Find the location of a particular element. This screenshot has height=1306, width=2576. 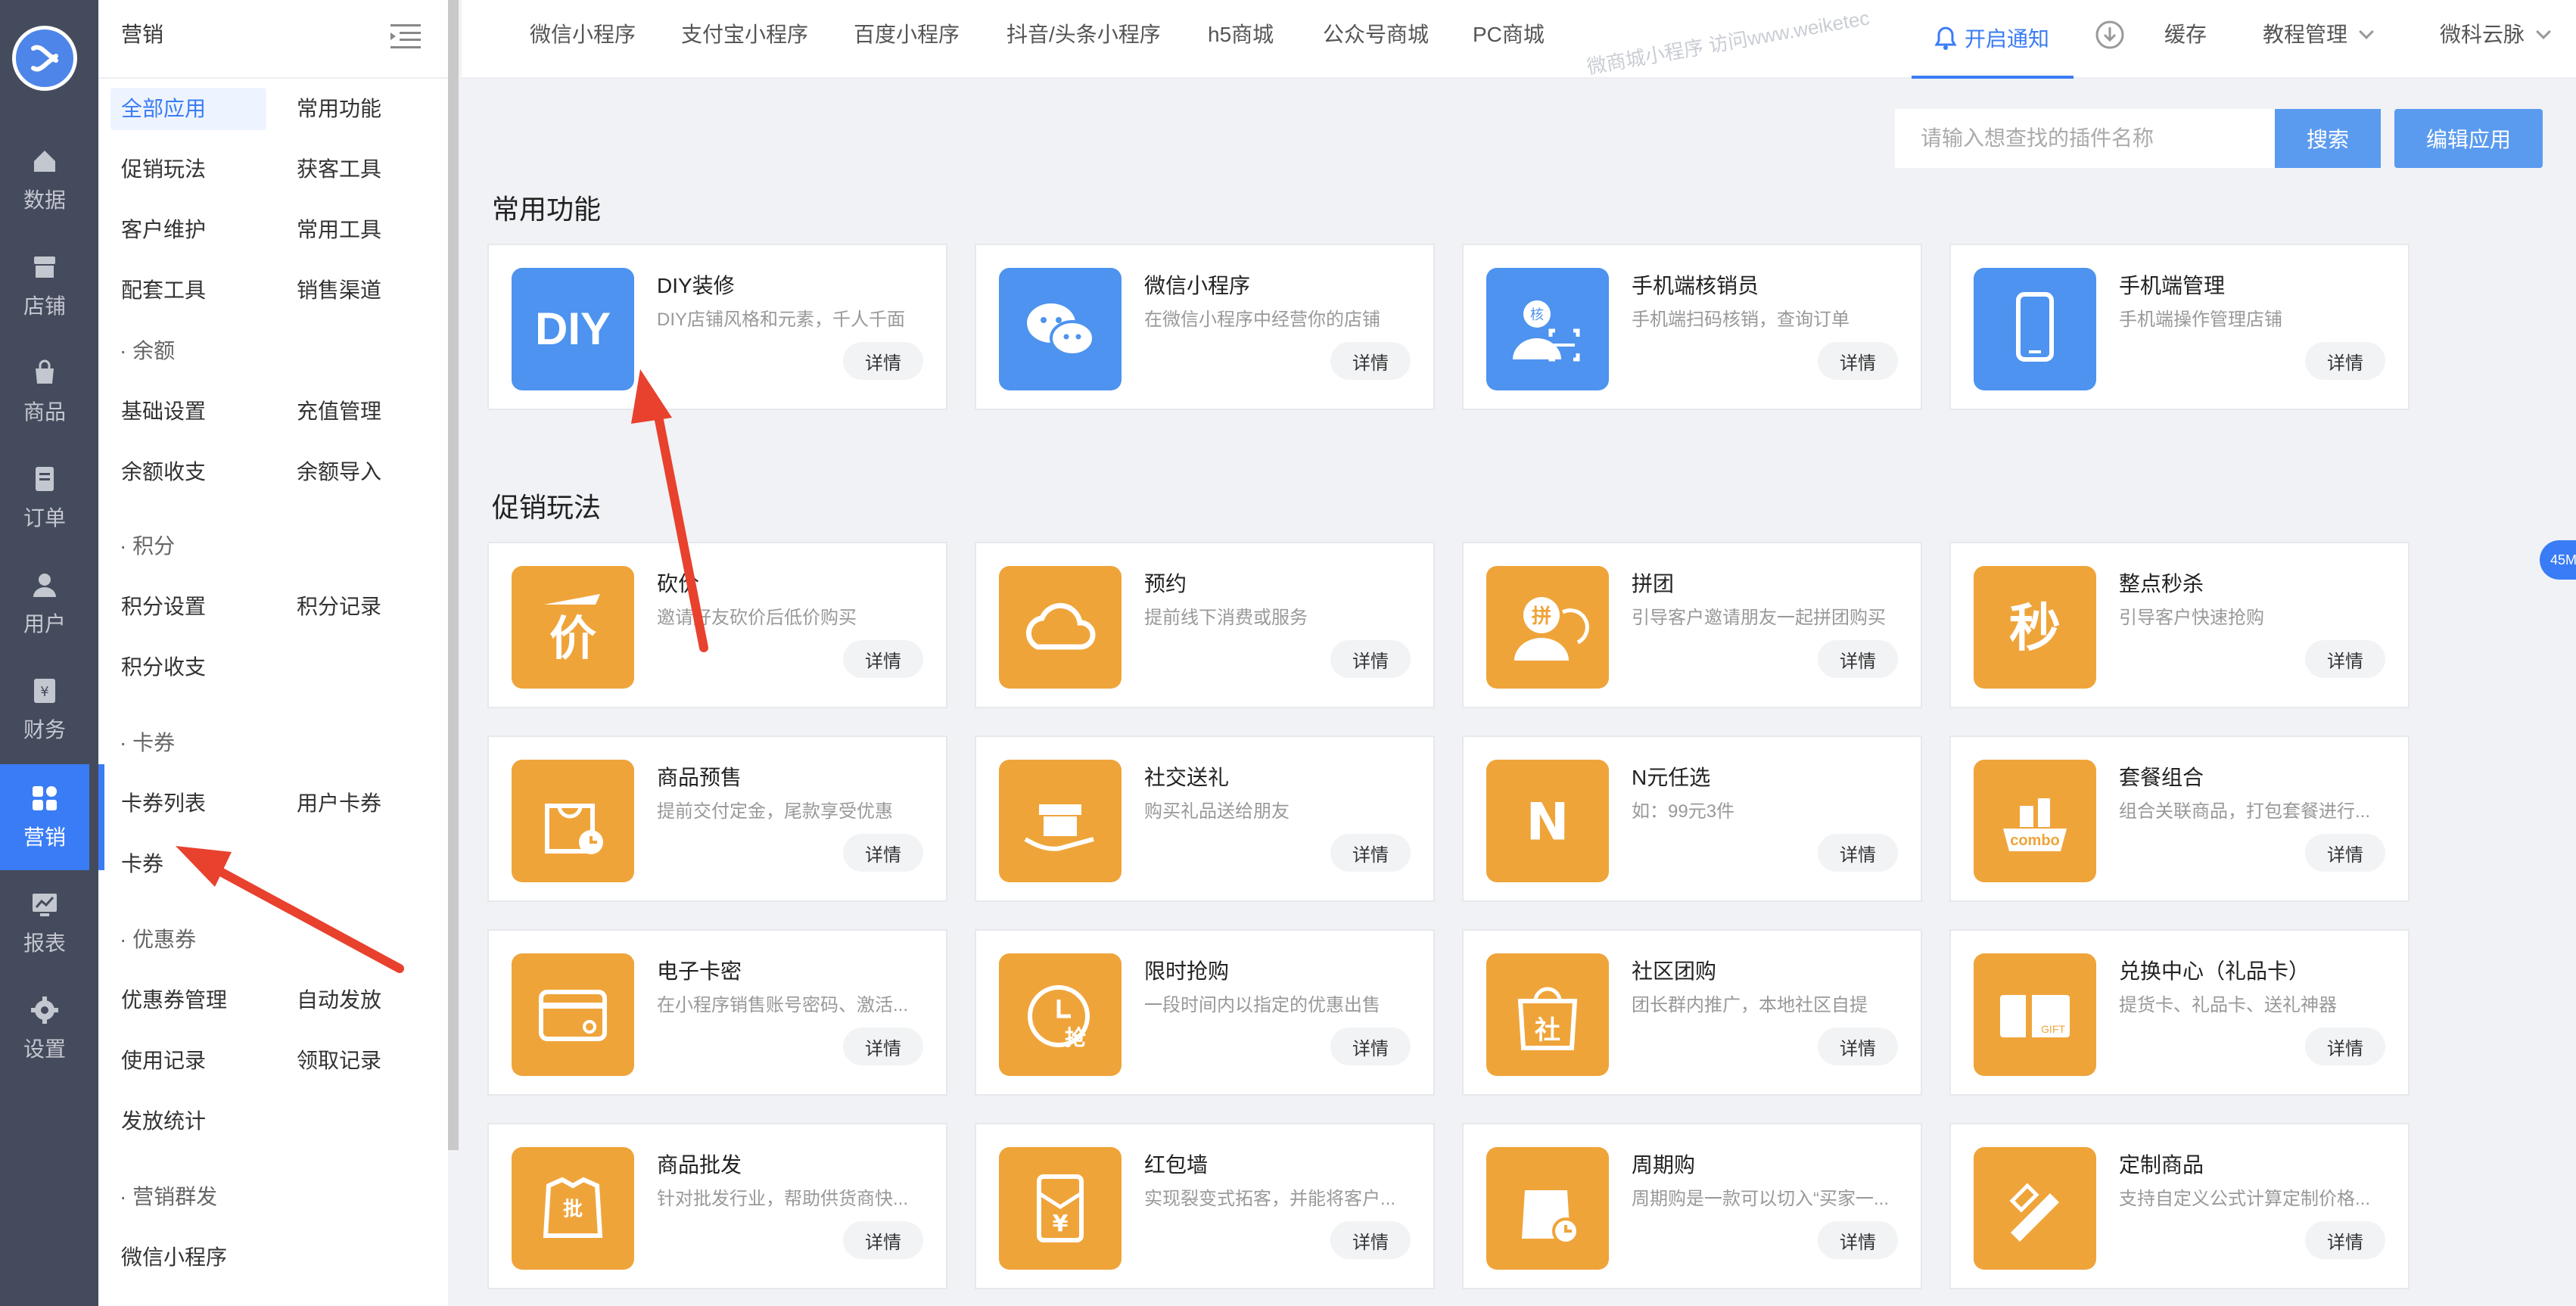

app-card-promo: 秒 整点秒杀 引导客户快速抢购 详情 is located at coordinates (2179, 625).